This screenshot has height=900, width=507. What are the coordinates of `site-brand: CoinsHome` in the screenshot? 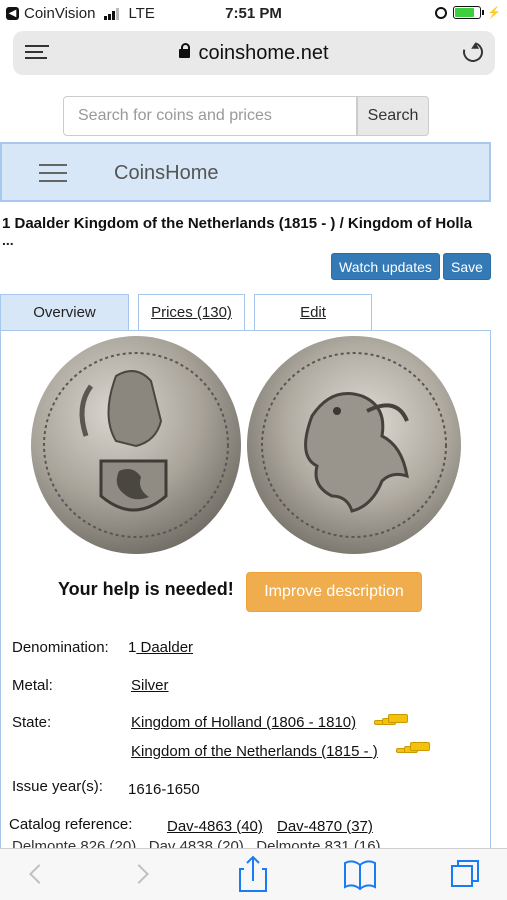 It's located at (166, 173).